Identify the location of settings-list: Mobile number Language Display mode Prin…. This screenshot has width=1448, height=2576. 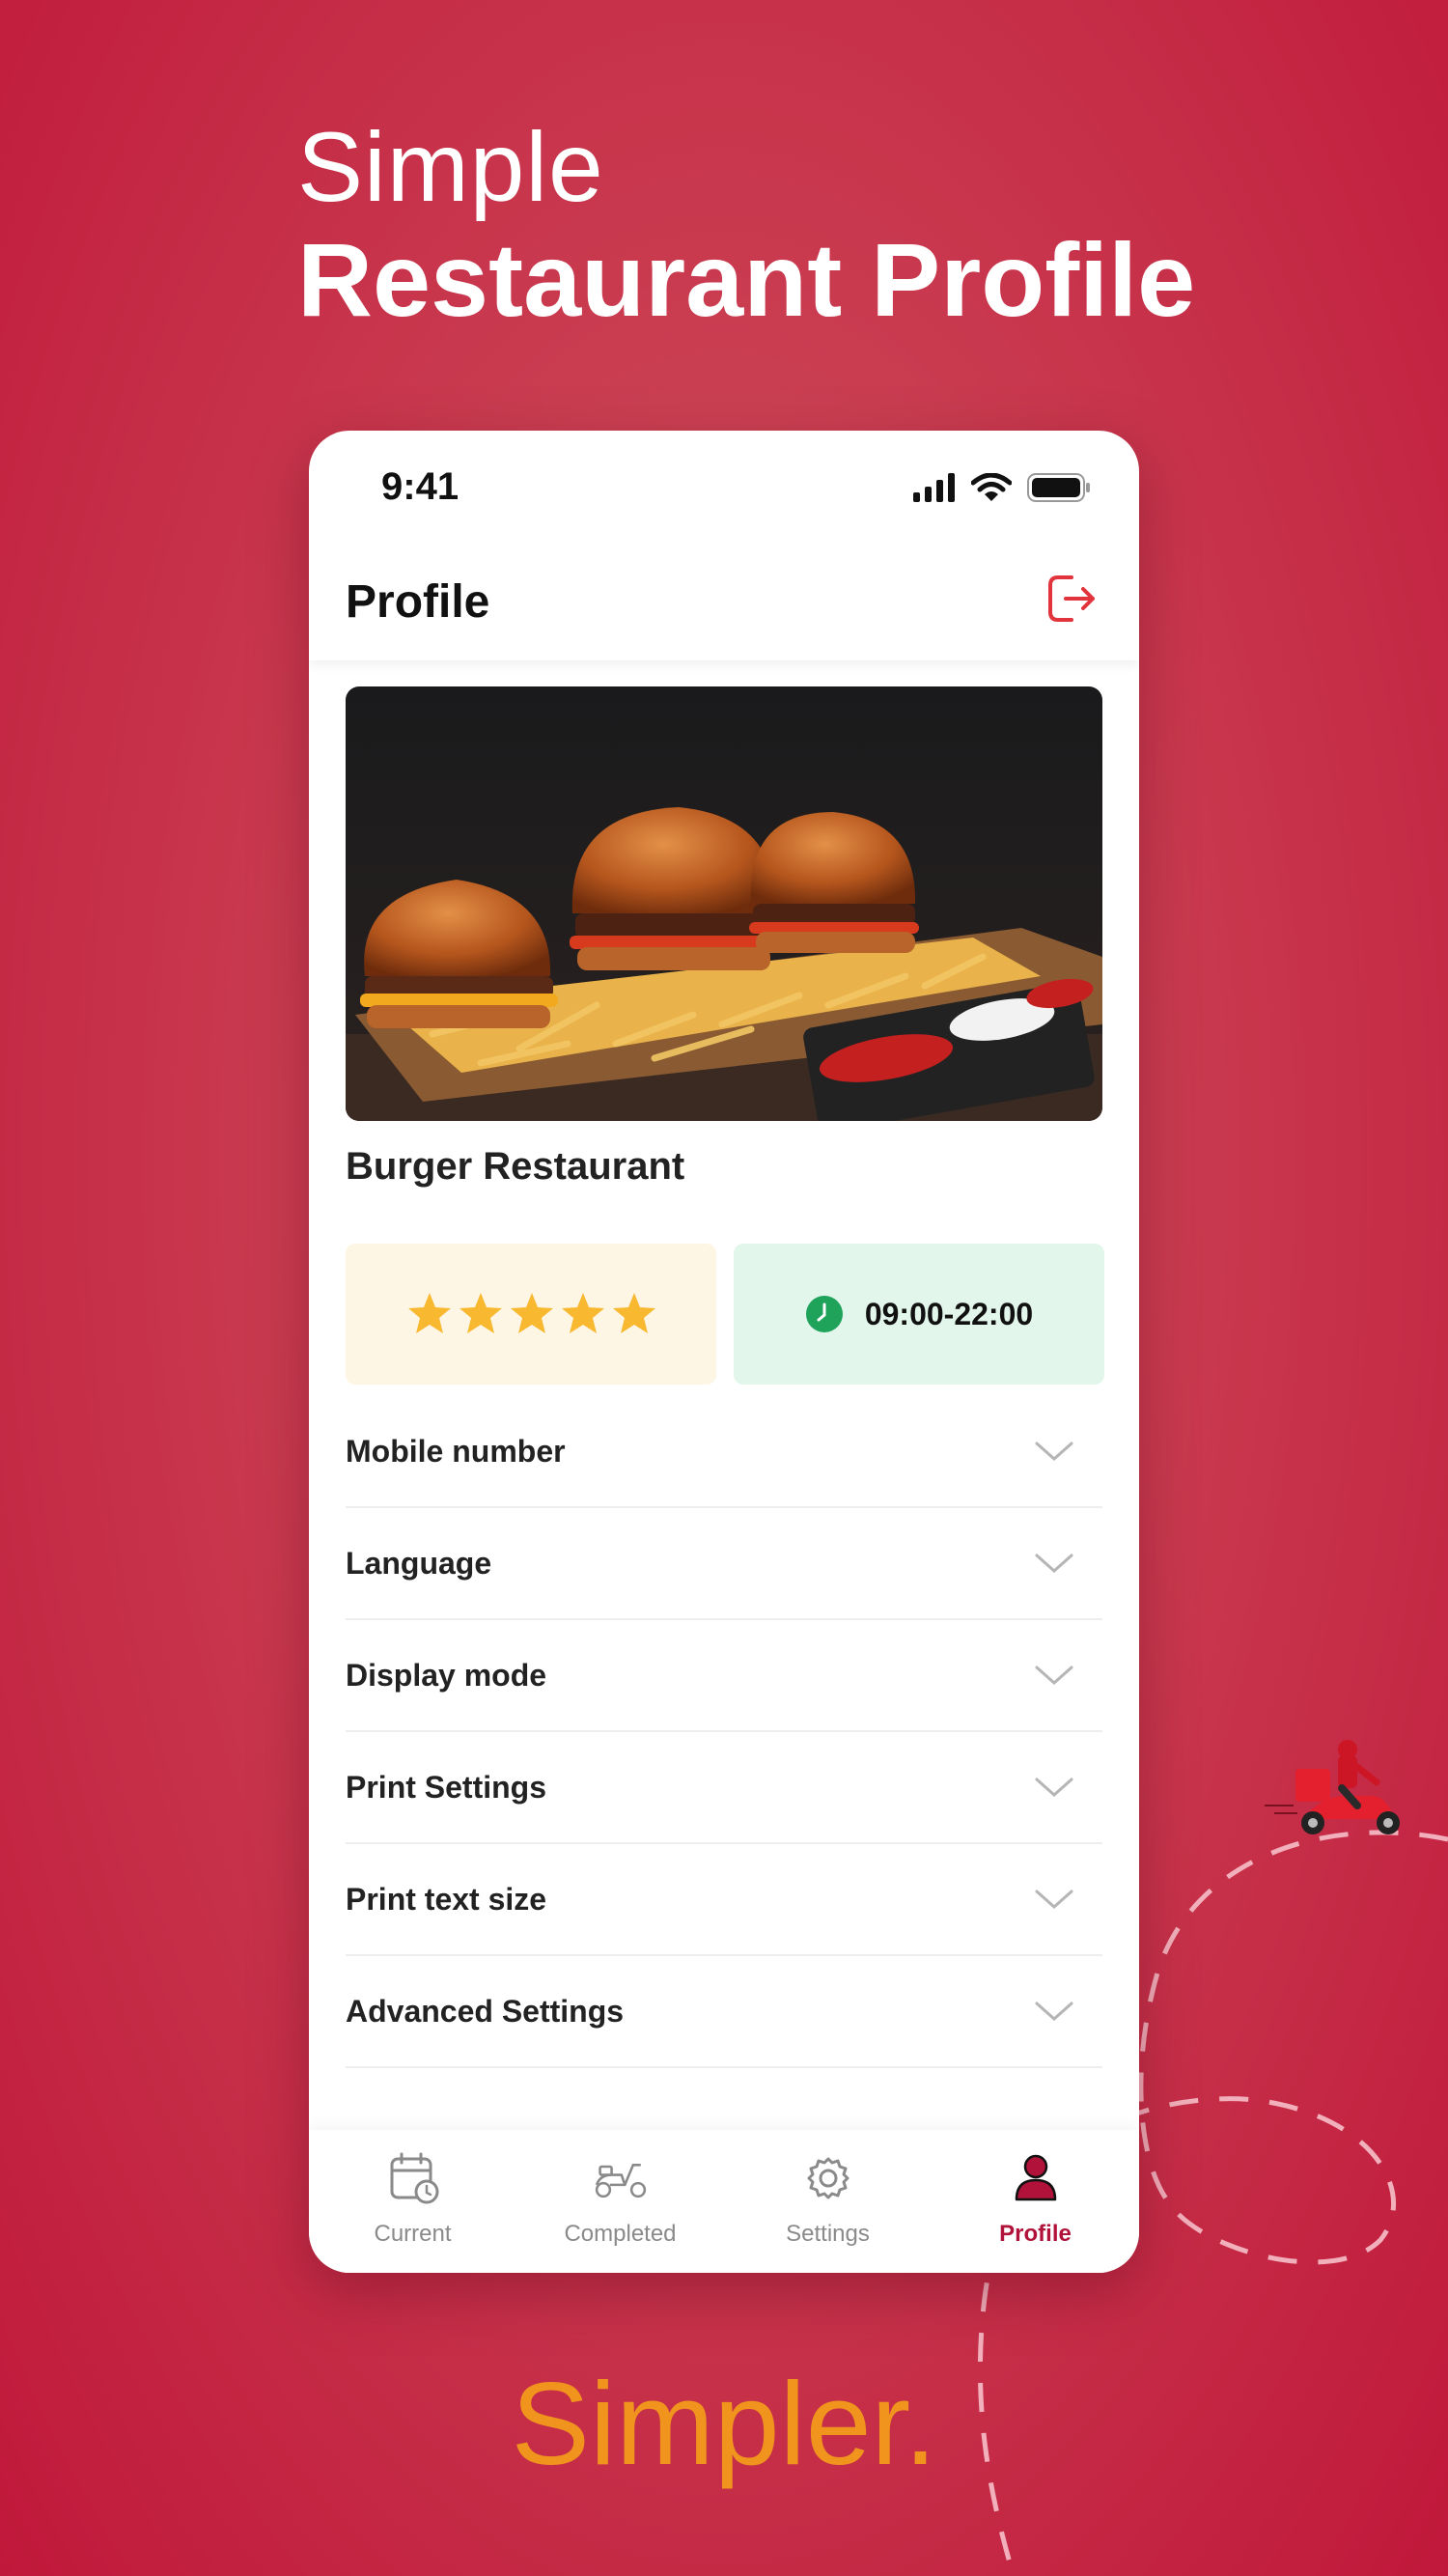
(724, 1732).